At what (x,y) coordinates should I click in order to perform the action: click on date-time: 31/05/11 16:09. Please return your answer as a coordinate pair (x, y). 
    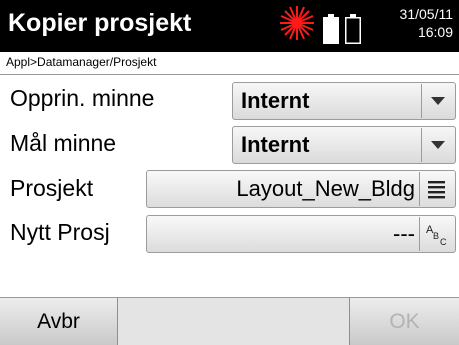
    Looking at the image, I should click on (426, 23).